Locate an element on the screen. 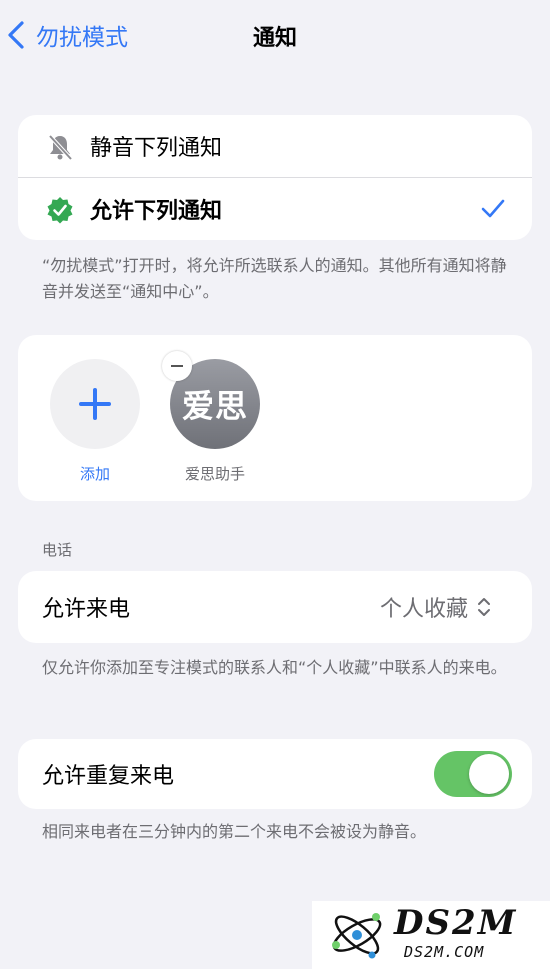  bell-slash-icon is located at coordinates (60, 147).